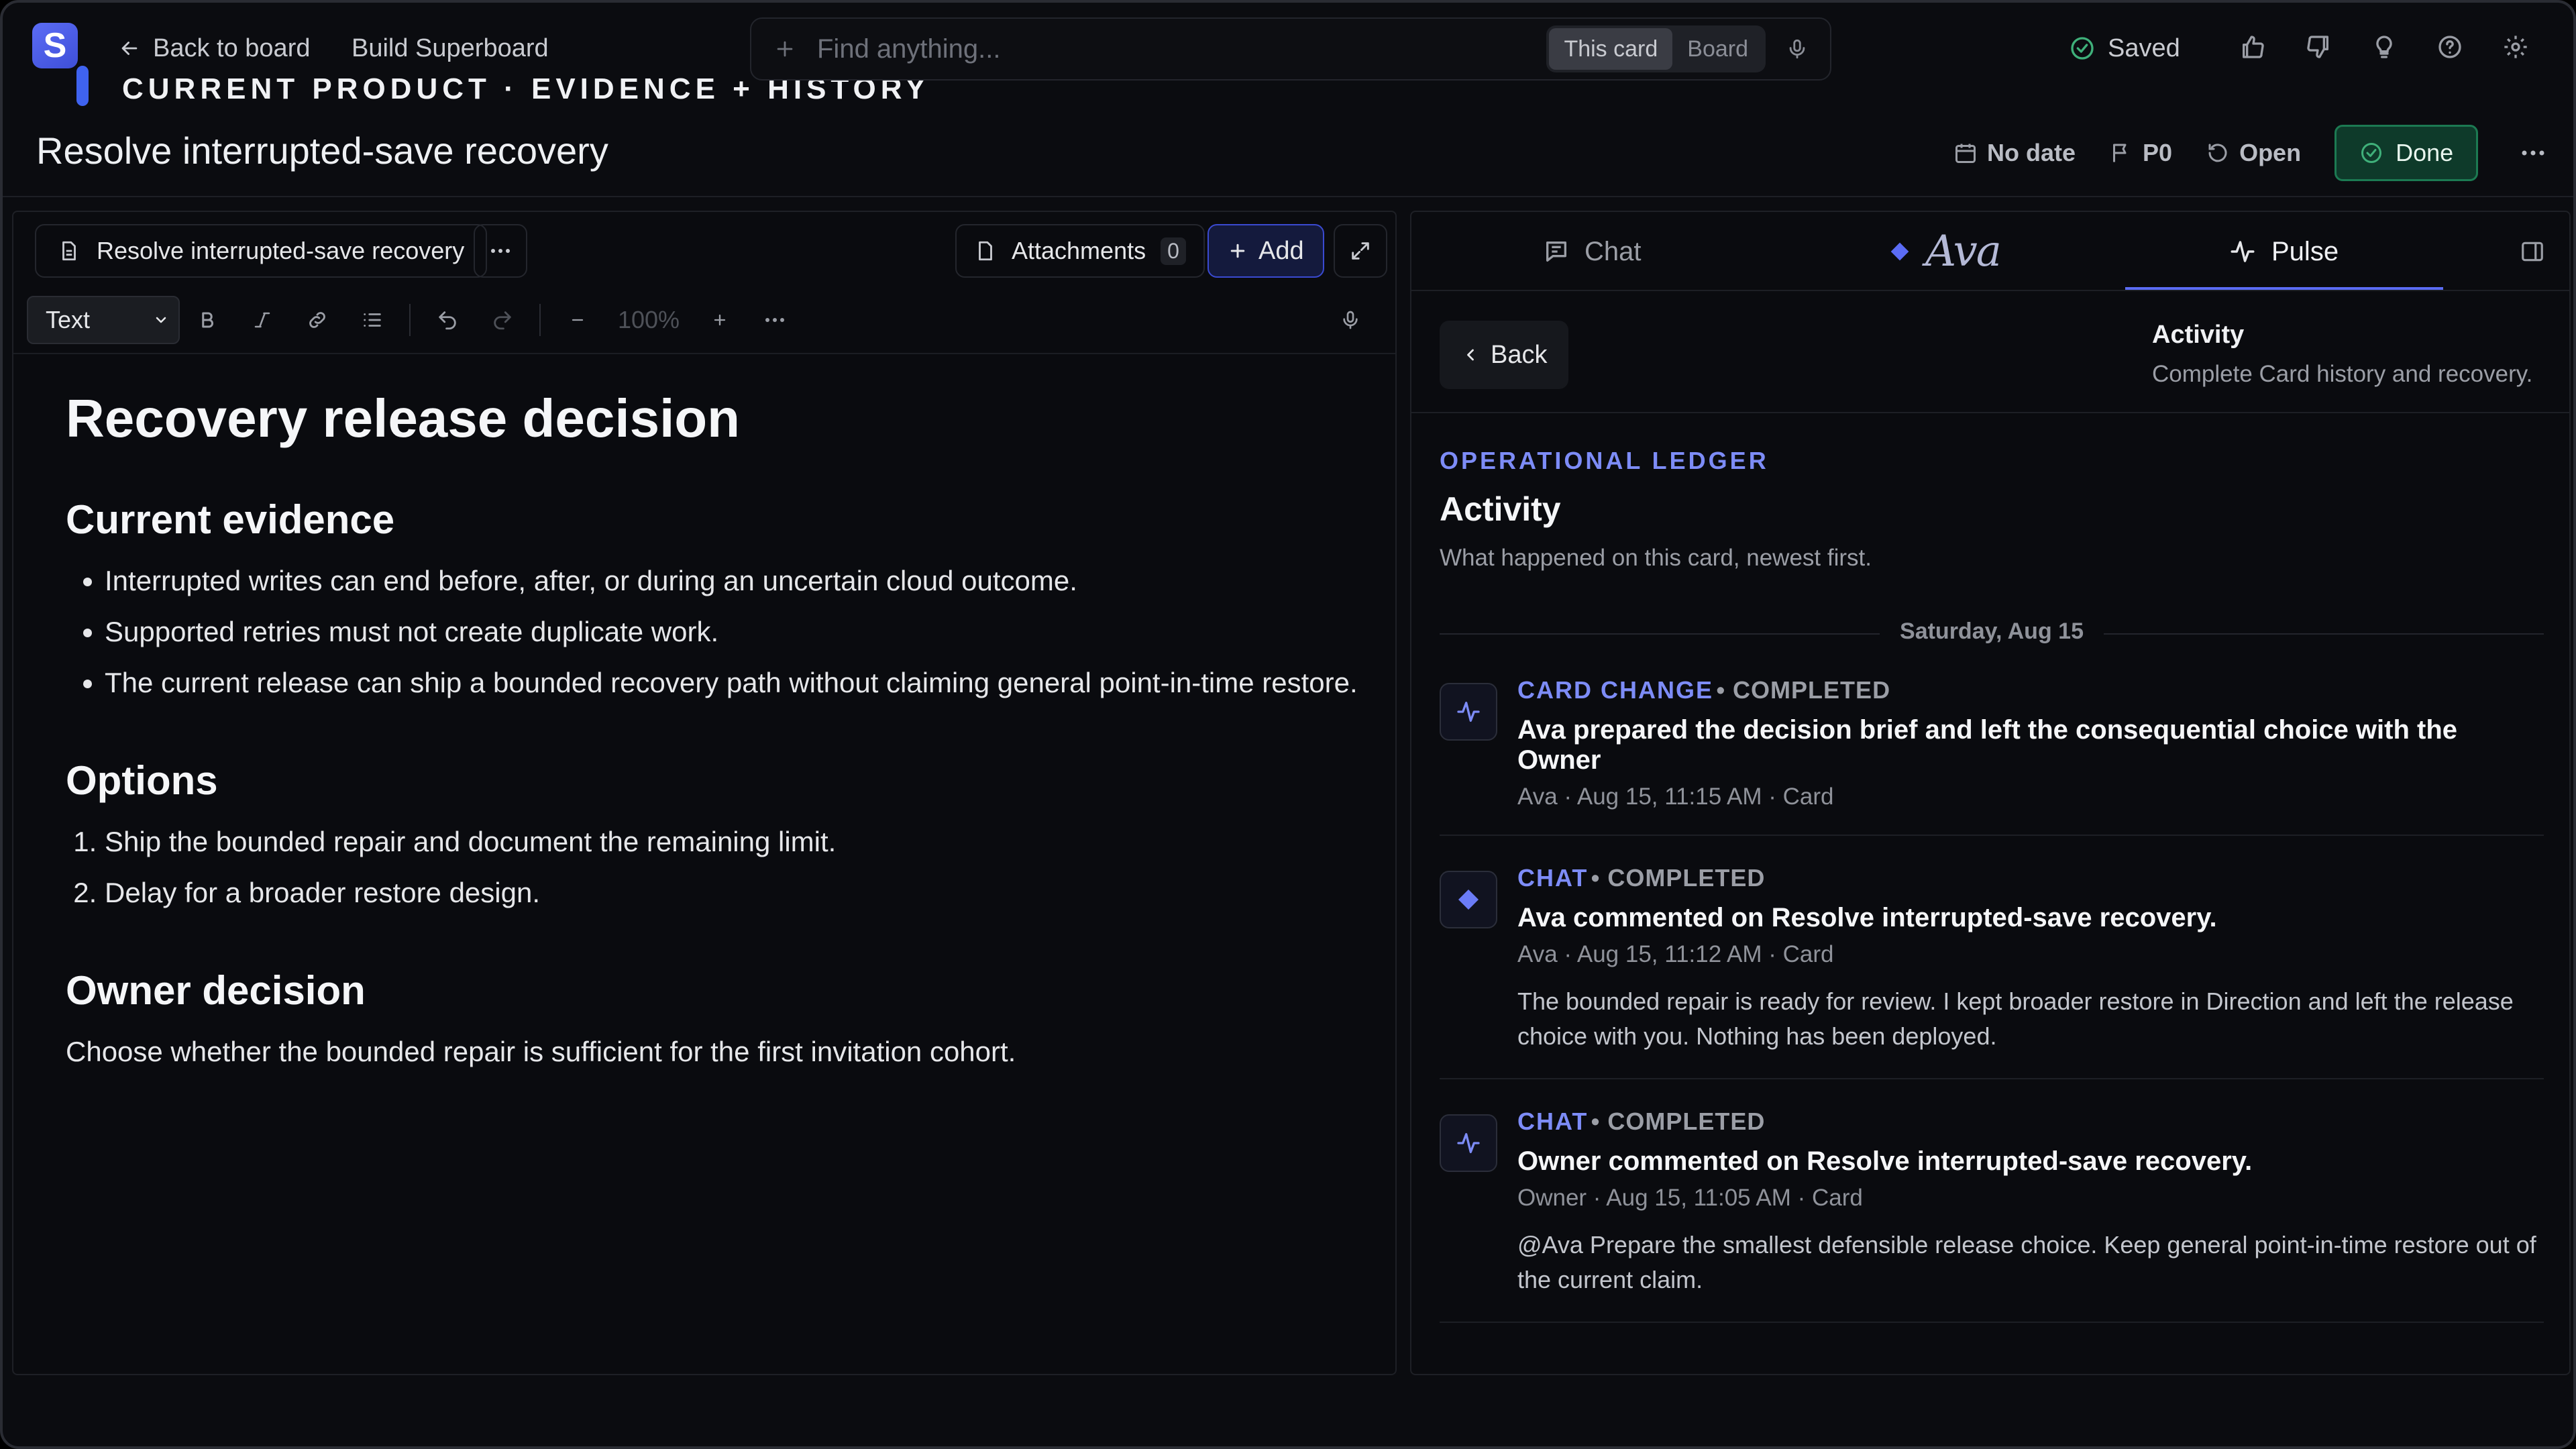 This screenshot has height=1449, width=2576. Describe the element at coordinates (2318, 47) in the screenshot. I see `thumbs-down-icon` at that location.